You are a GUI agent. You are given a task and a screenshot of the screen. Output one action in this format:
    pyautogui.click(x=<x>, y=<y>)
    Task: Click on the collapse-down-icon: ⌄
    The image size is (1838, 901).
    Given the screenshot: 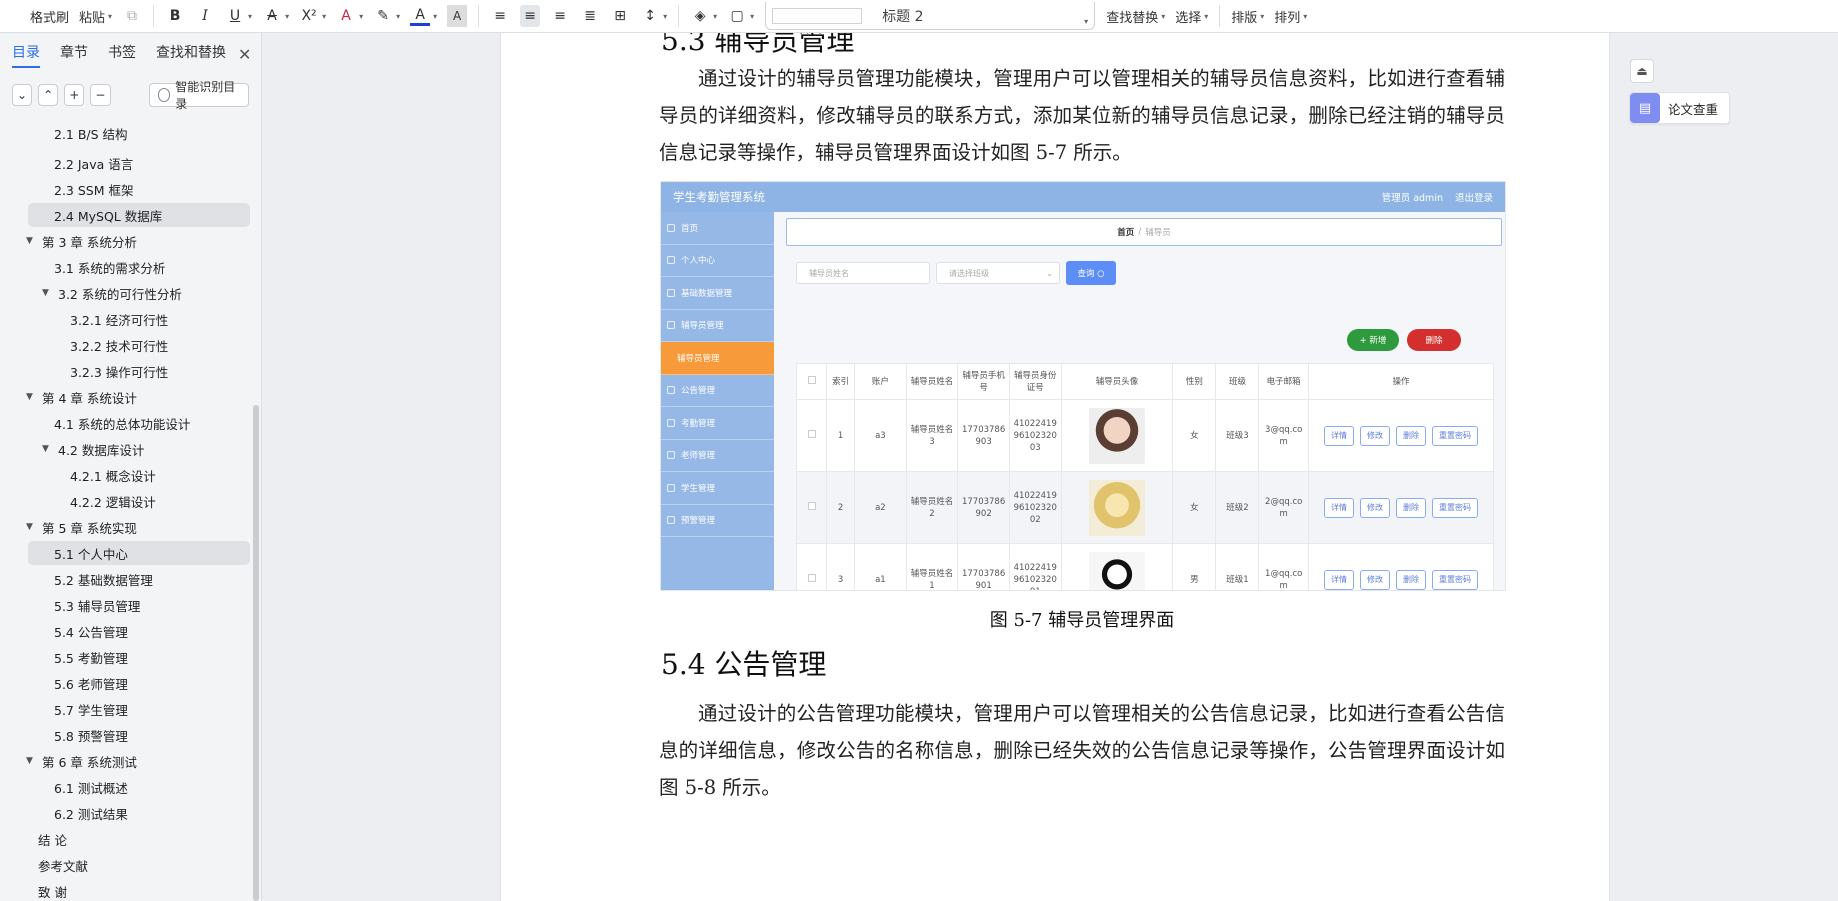 What is the action you would take?
    pyautogui.click(x=22, y=95)
    